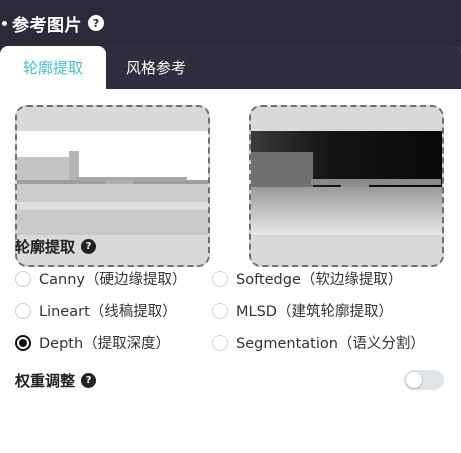  I want to click on option-label: Softedge（软边缘提取）, so click(319, 280).